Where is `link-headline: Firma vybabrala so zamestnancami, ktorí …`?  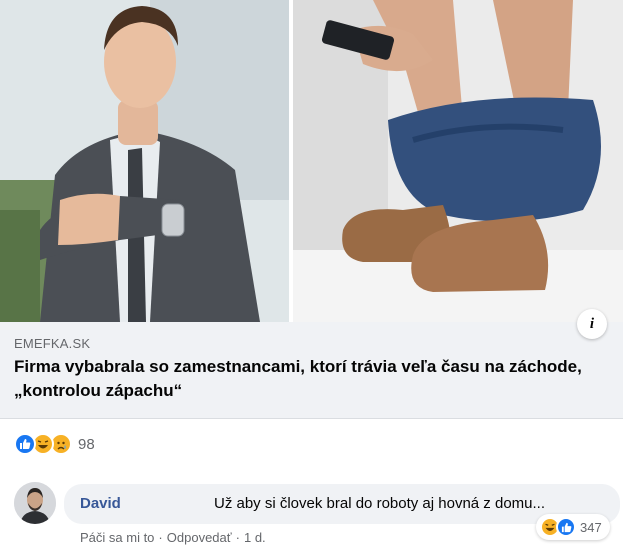
link-headline: Firma vybabrala so zamestnancami, ktorí … is located at coordinates (304, 379).